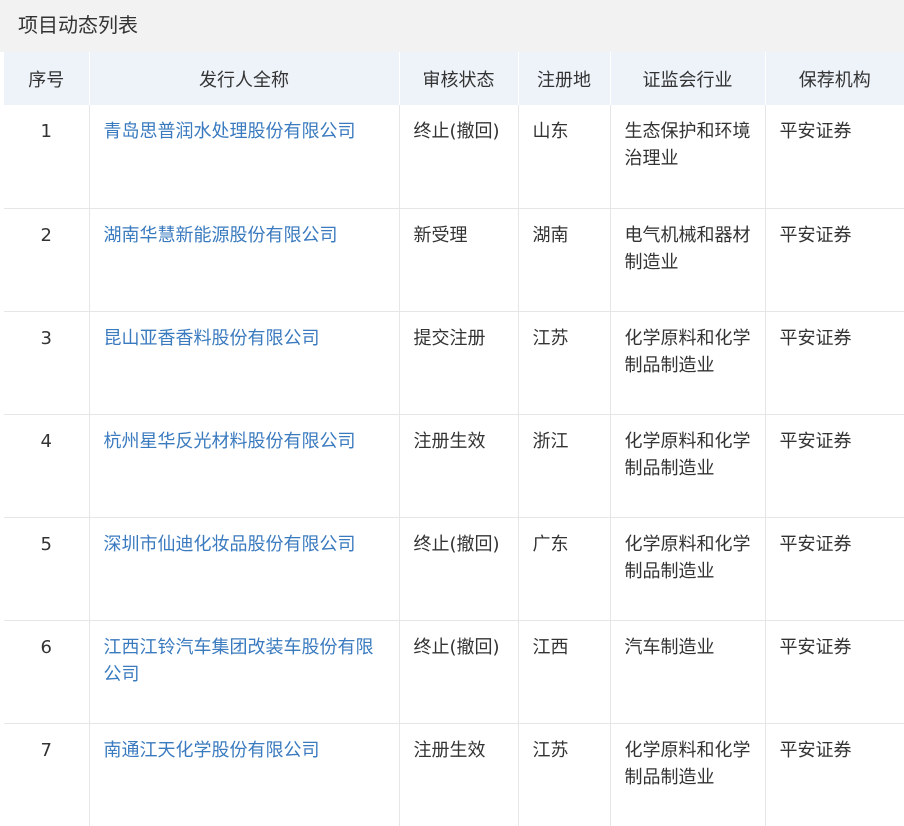 Image resolution: width=904 pixels, height=826 pixels. What do you see at coordinates (564, 157) in the screenshot?
I see `cell-registered-place: 山东` at bounding box center [564, 157].